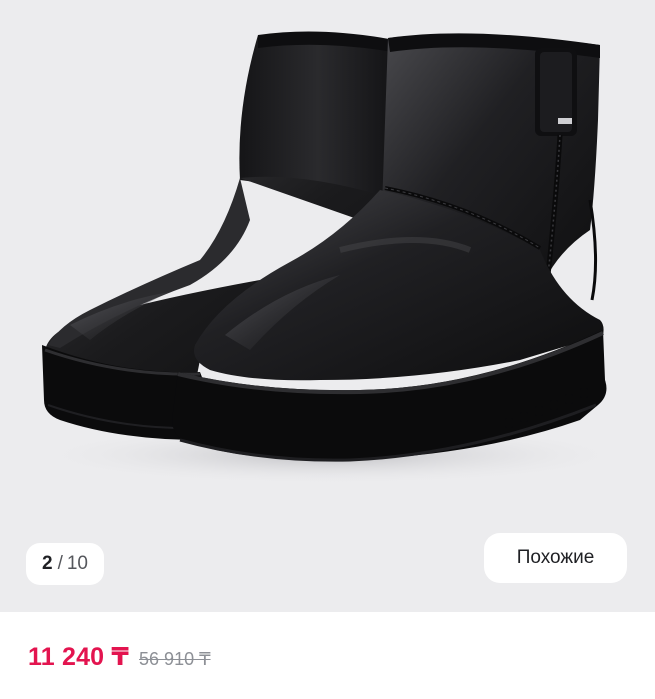  Describe the element at coordinates (47, 563) in the screenshot. I see `image-counter-current: 2` at that location.